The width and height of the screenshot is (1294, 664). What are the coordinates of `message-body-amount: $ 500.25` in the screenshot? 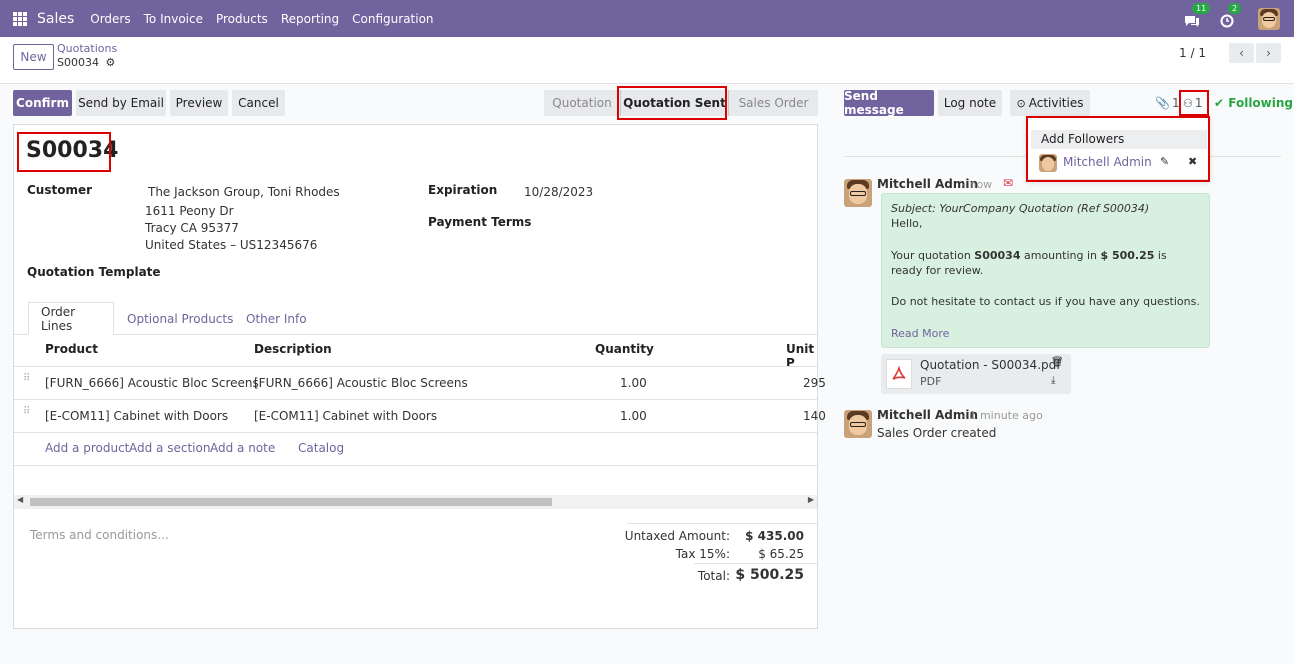 It's located at (1127, 255).